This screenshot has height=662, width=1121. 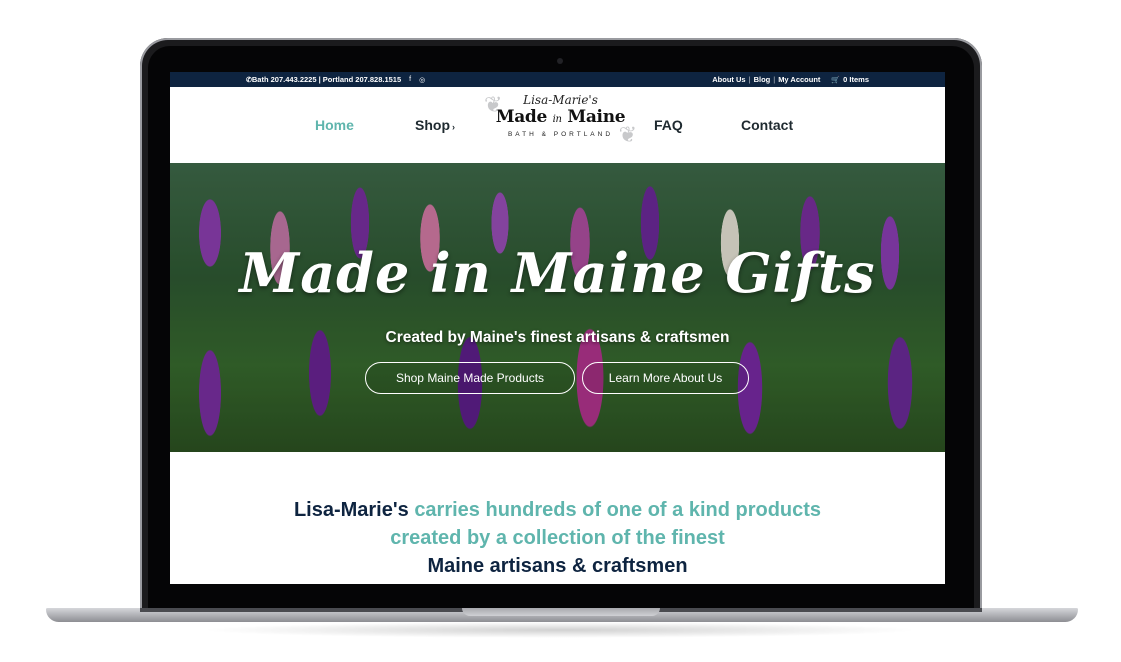 I want to click on chevron-down-icon: ›, so click(x=453, y=127).